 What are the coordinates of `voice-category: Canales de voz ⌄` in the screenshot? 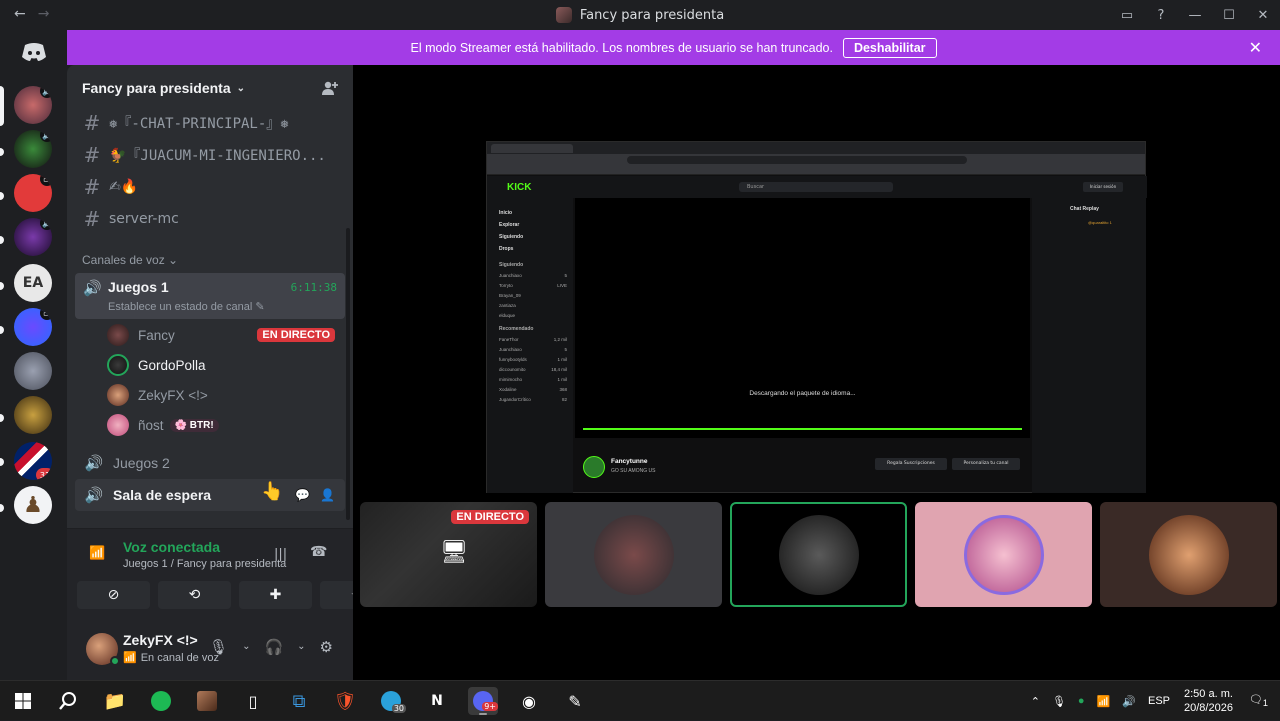 It's located at (130, 260).